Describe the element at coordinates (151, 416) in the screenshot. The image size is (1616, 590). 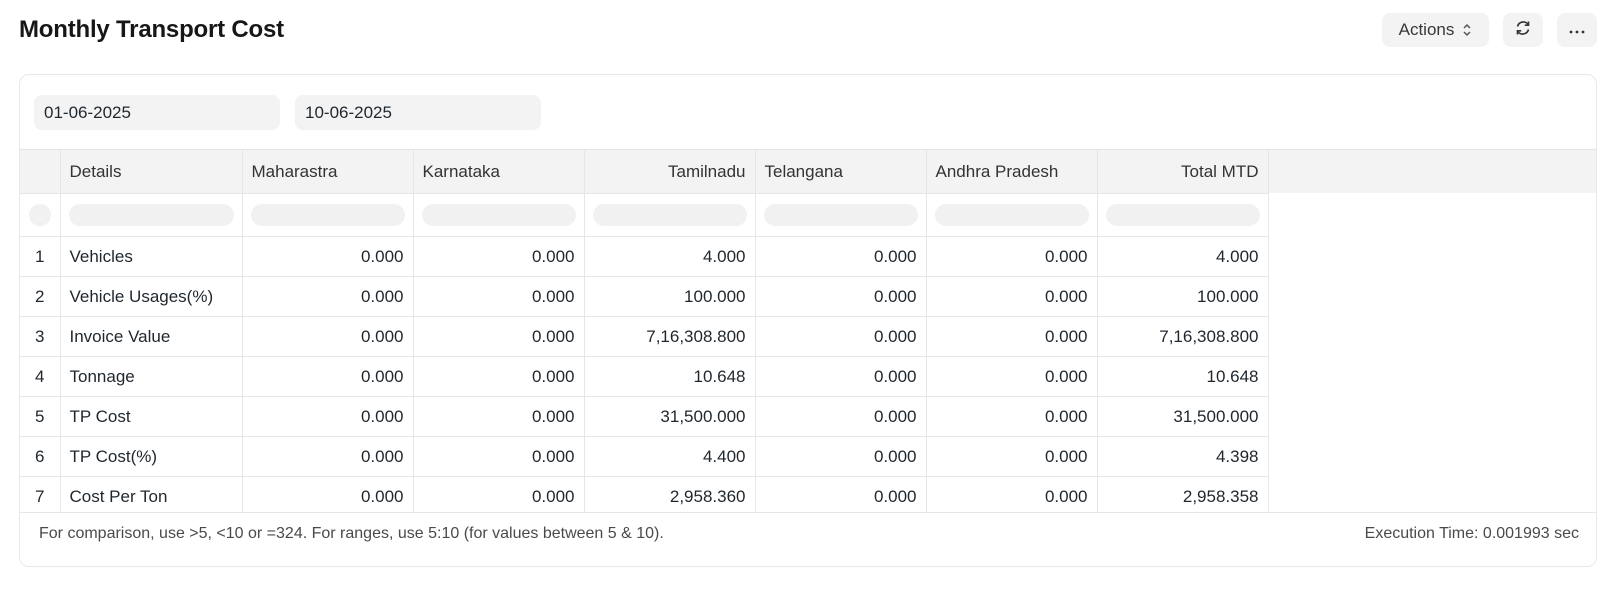
I see `detail-cell: TP Cost` at that location.